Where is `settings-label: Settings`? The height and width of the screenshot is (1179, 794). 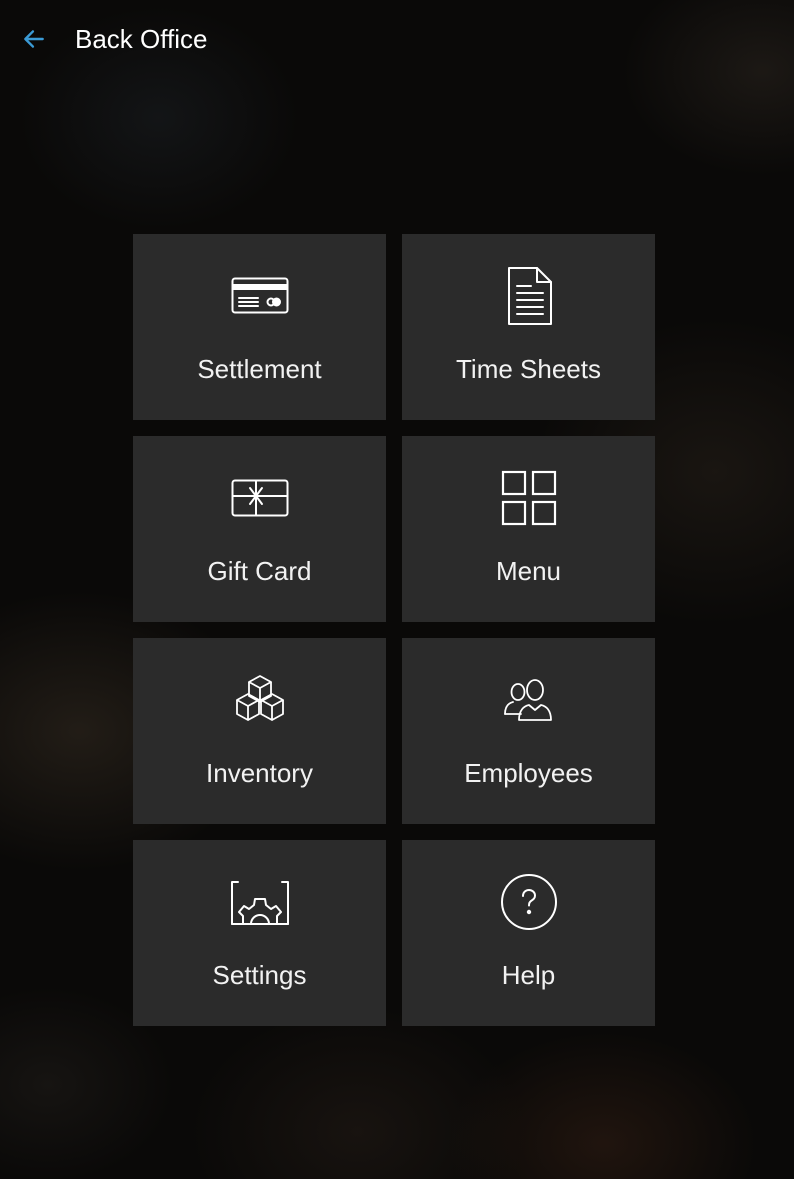 settings-label: Settings is located at coordinates (259, 975).